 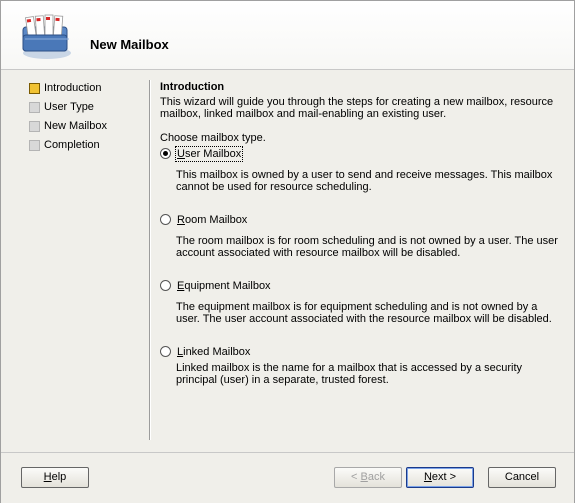 What do you see at coordinates (69, 107) in the screenshot?
I see `step-label: User Type` at bounding box center [69, 107].